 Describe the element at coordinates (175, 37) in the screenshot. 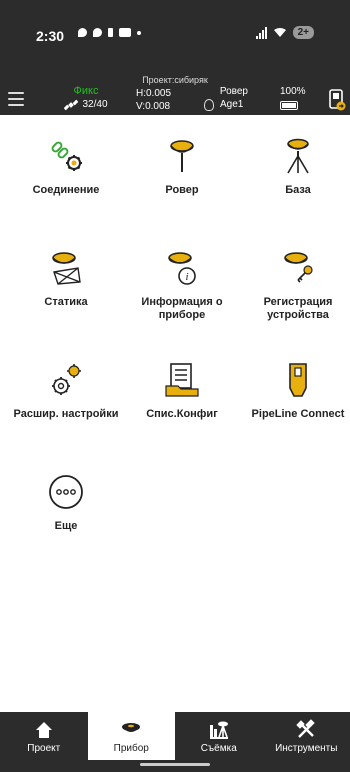

I see `system-status-bar: 2:30 2+` at that location.